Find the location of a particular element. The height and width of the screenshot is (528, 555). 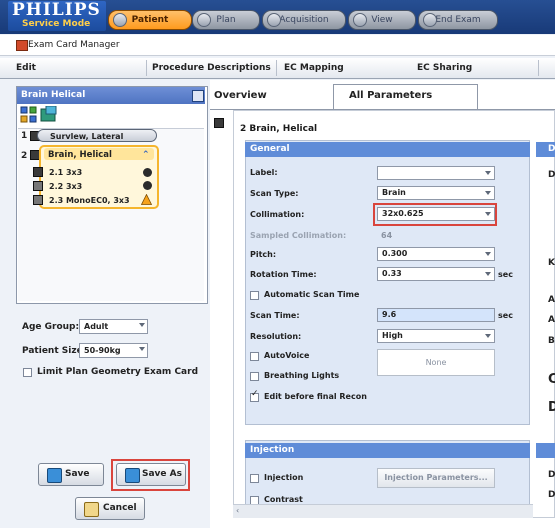

recon-2-3: 2.3 MonoEC0, 3x3 is located at coordinates (89, 200).